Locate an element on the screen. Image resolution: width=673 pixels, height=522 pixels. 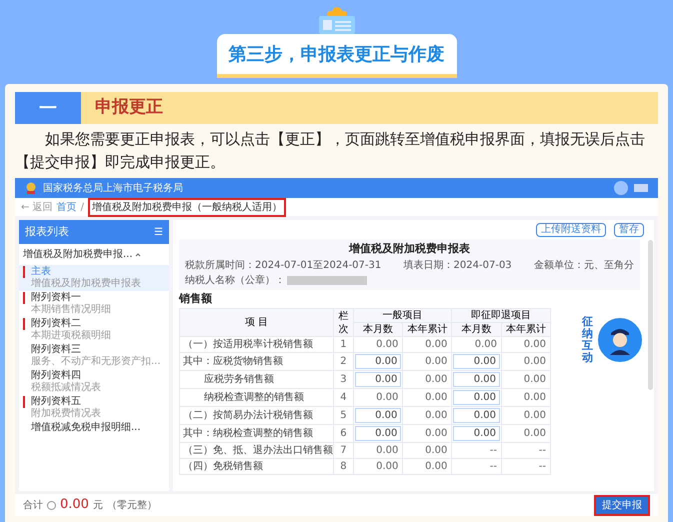
period-text: 税款所属时间：2024-07-01至2024-07-31 is located at coordinates (283, 265).